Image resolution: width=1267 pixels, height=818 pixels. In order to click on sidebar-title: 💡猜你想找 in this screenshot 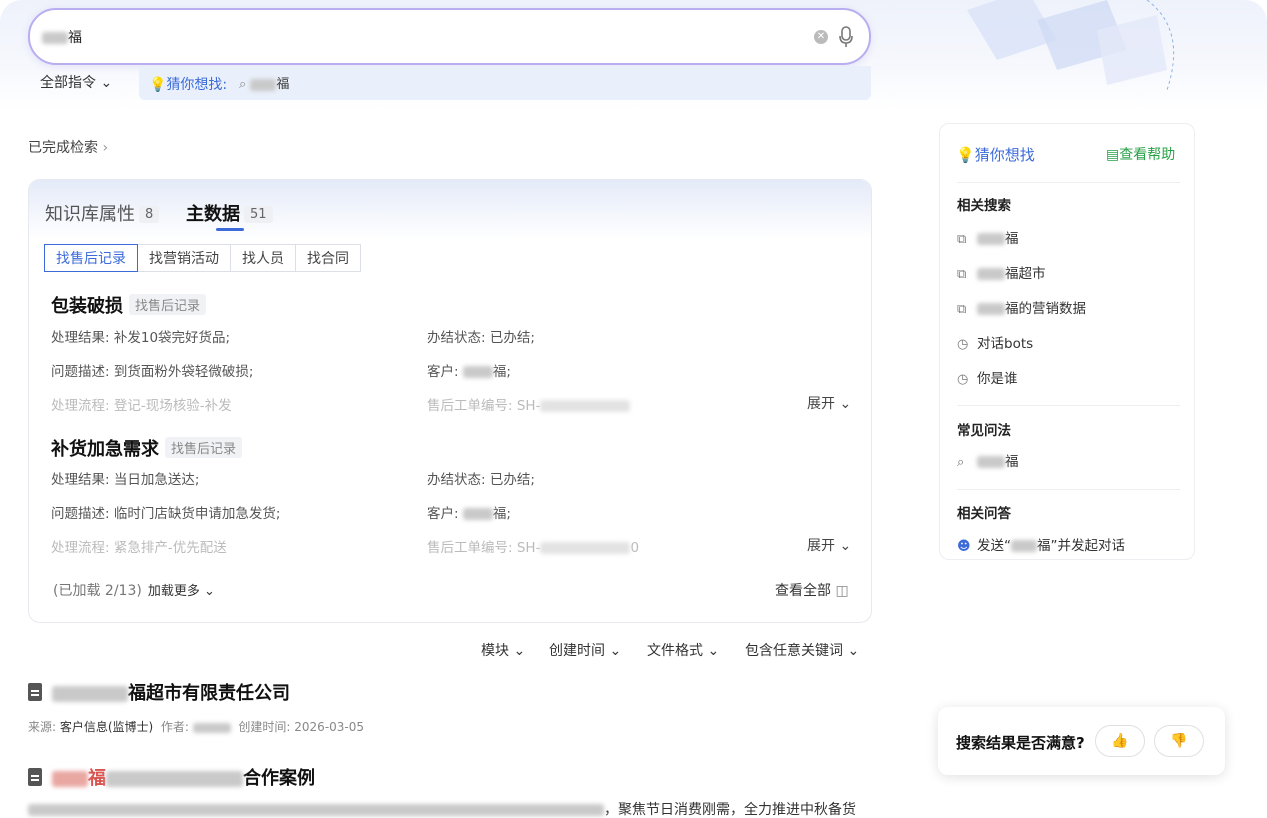, I will do `click(995, 155)`.